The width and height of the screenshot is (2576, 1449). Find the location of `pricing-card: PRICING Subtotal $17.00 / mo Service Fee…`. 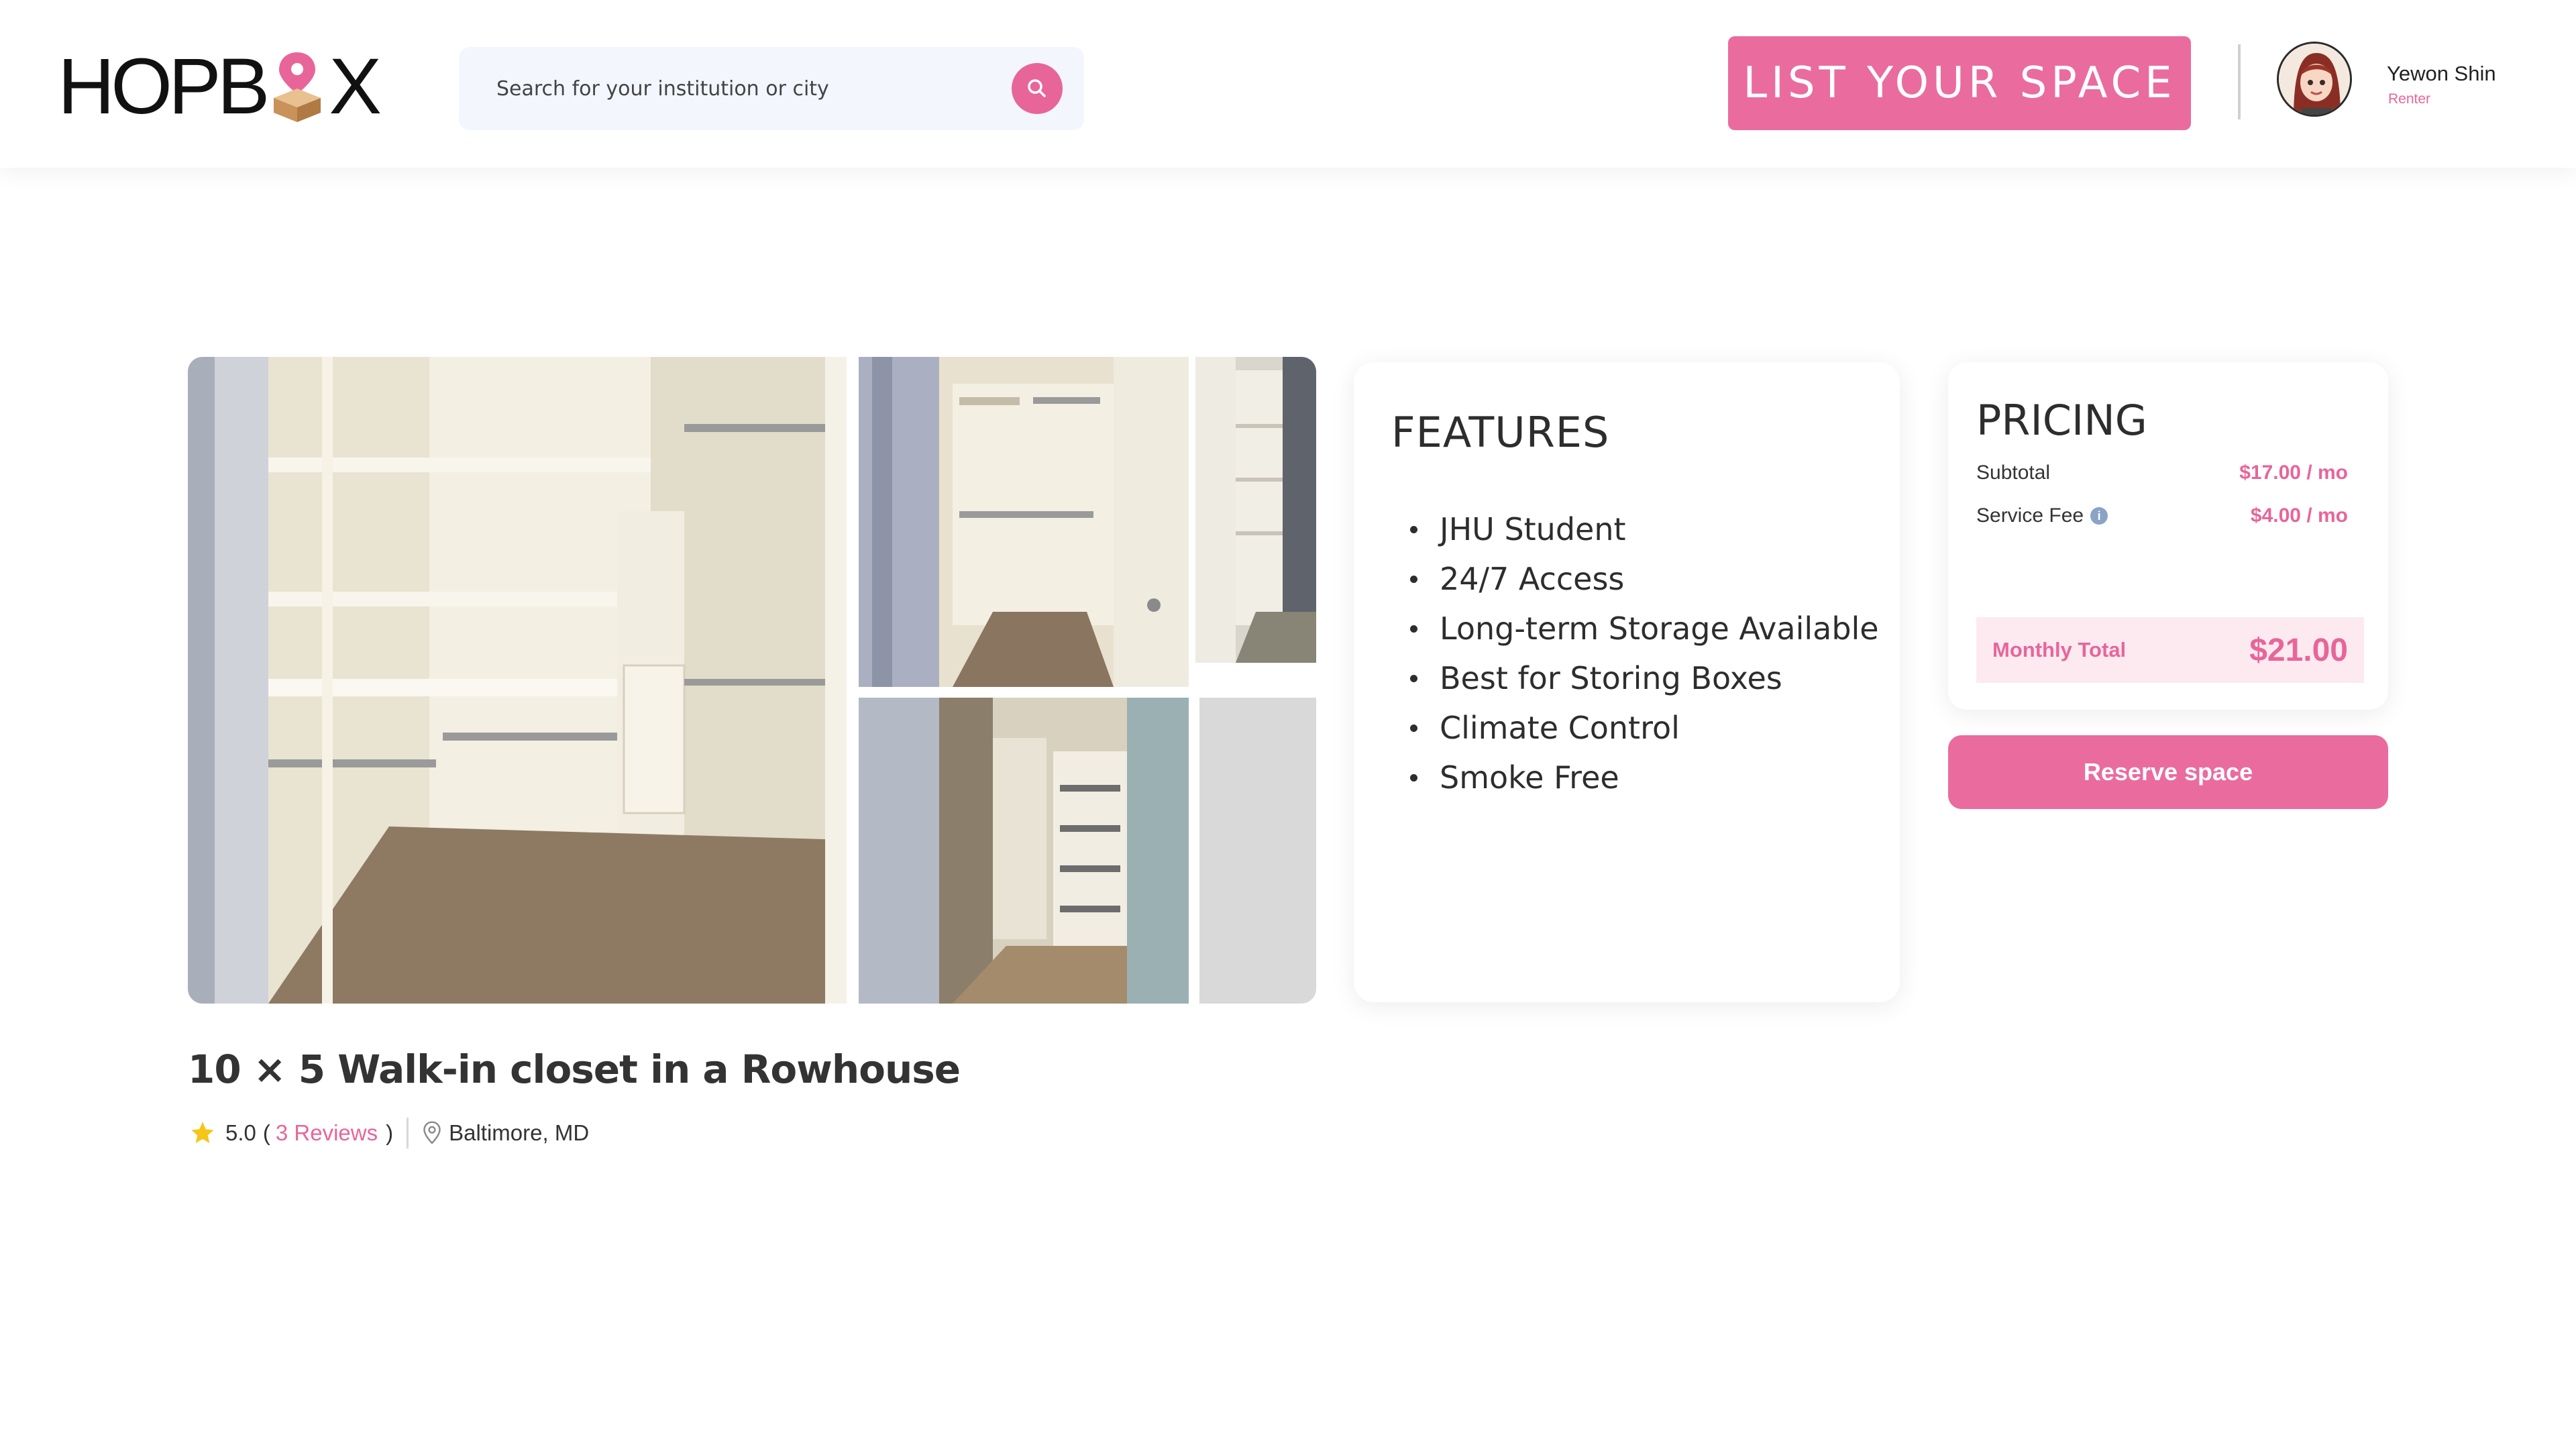

pricing-card: PRICING Subtotal $17.00 / mo Service Fee… is located at coordinates (2168, 536).